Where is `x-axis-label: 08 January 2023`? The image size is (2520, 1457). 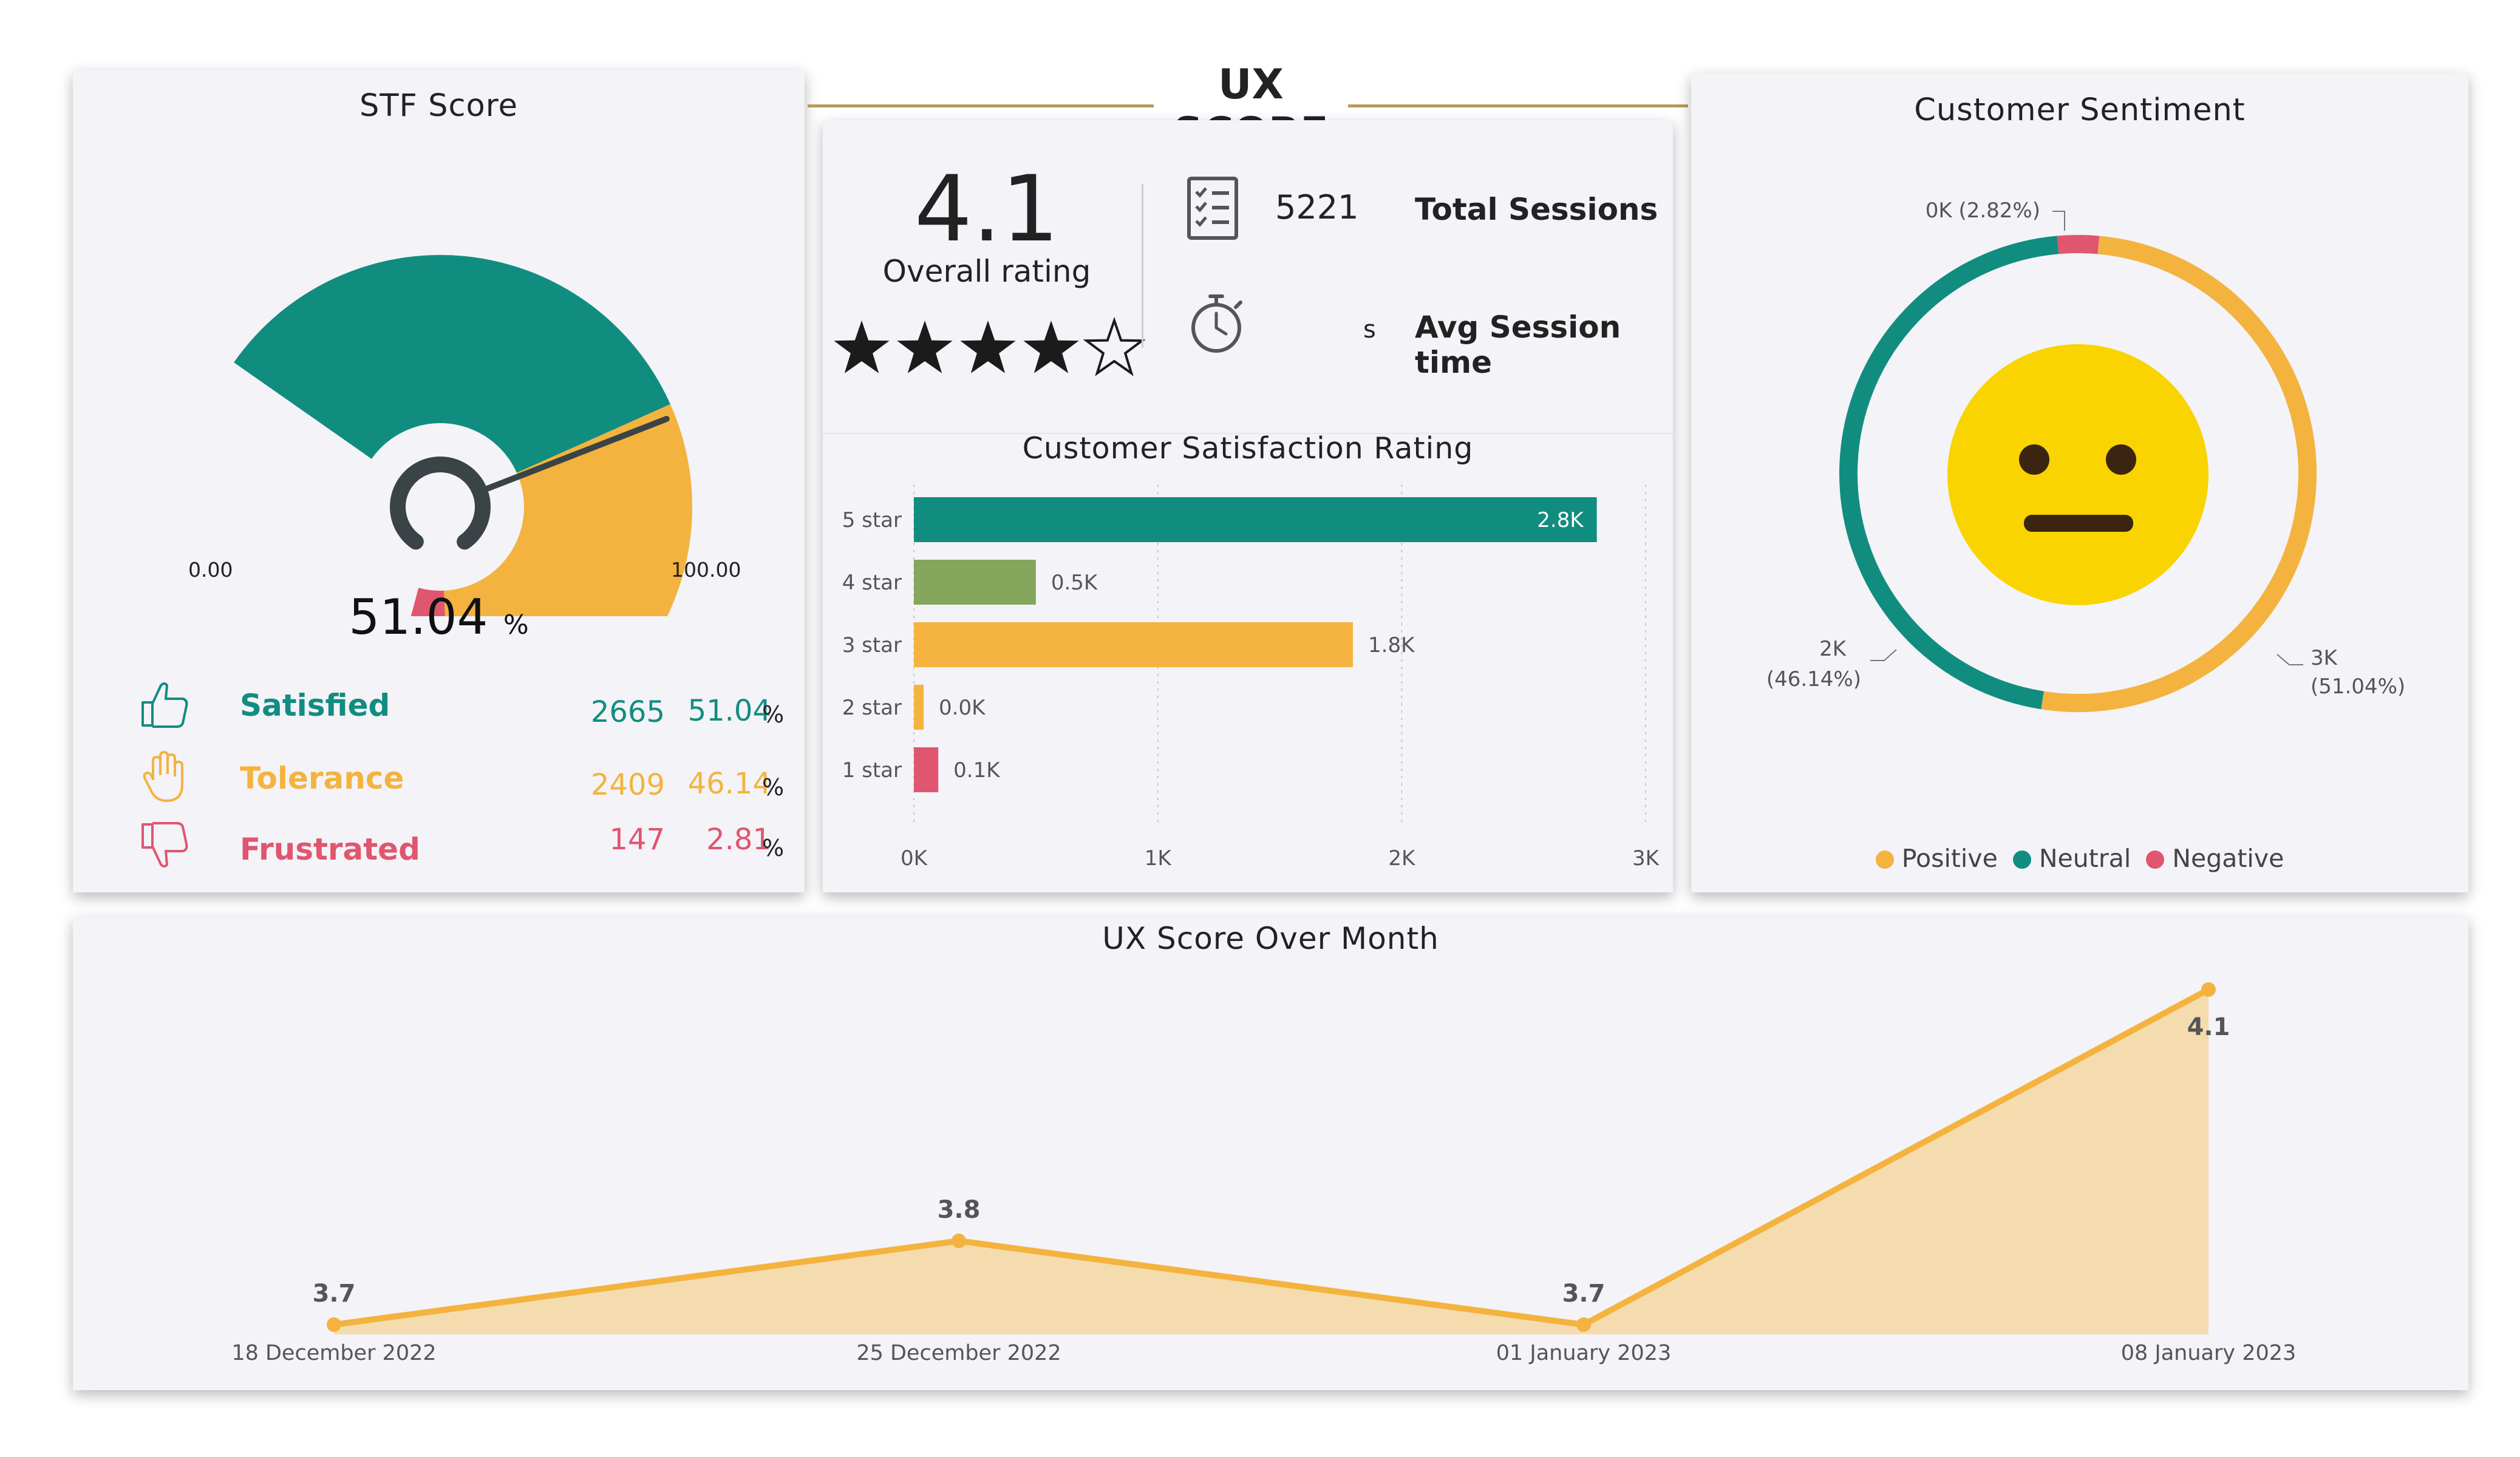
x-axis-label: 08 January 2023 is located at coordinates (2209, 1353).